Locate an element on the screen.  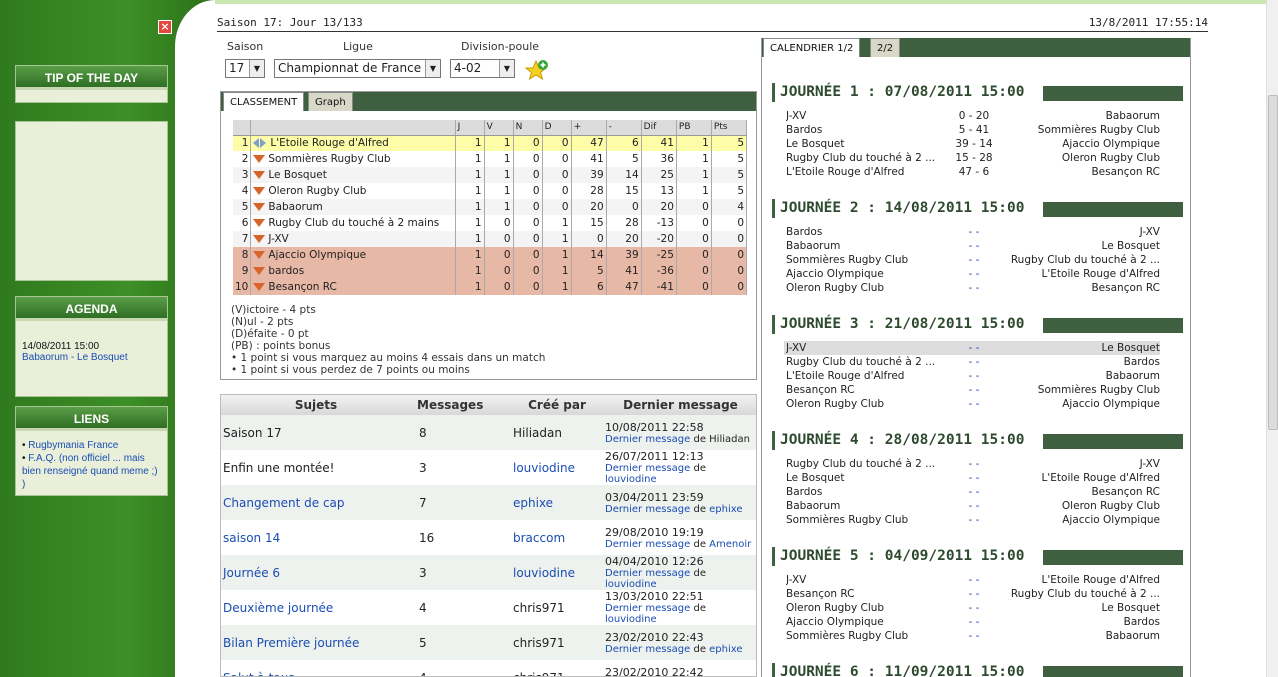
forum-column-header: Dernier message is located at coordinates (679, 405).